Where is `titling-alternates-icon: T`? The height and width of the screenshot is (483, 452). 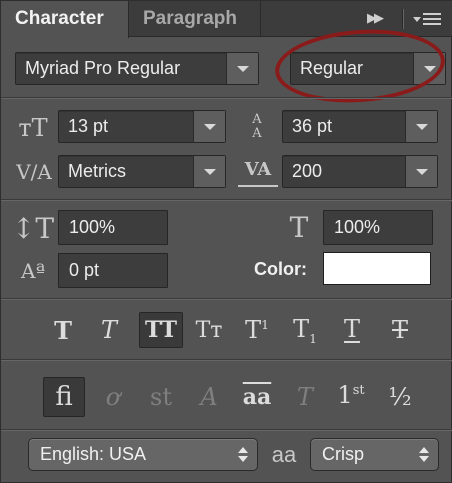 titling-alternates-icon: T is located at coordinates (304, 397).